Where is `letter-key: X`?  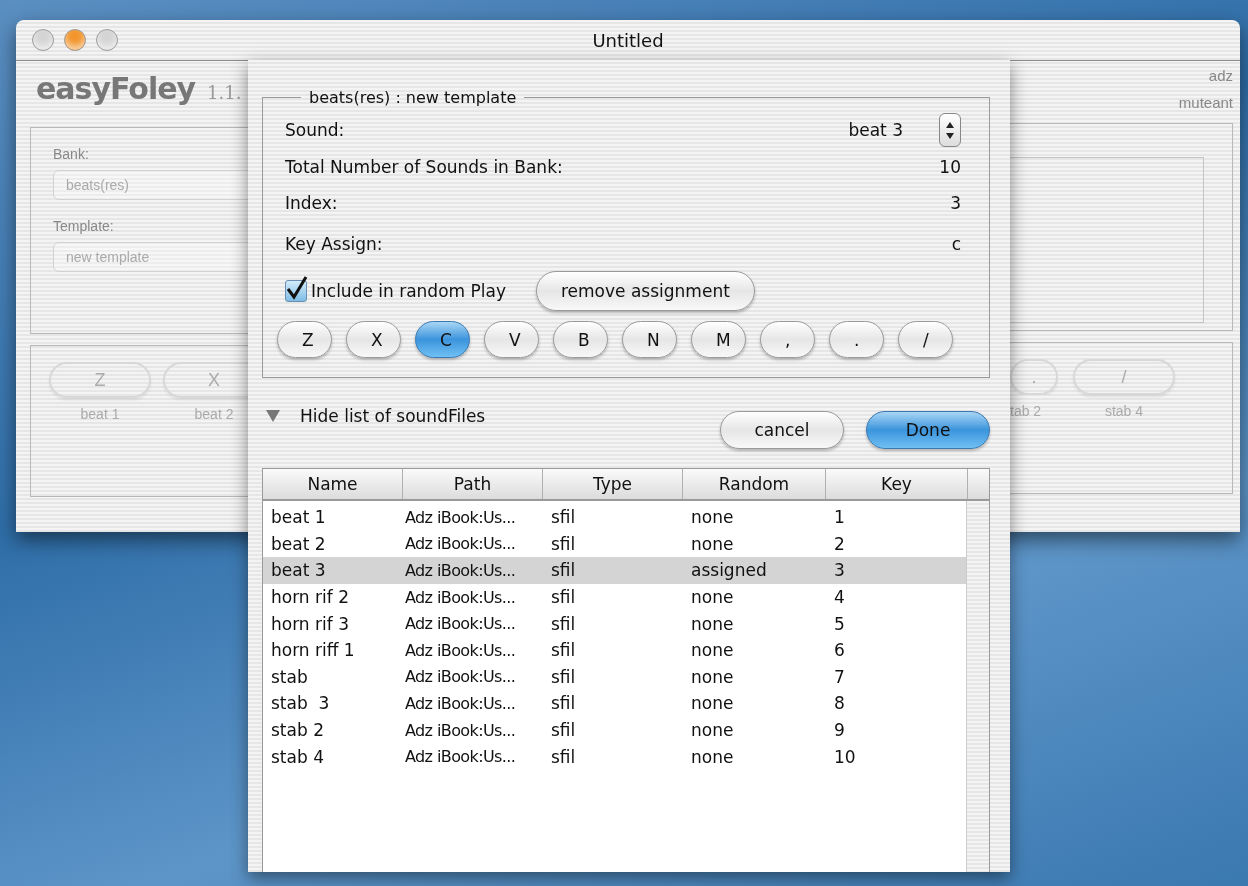 letter-key: X is located at coordinates (373, 339).